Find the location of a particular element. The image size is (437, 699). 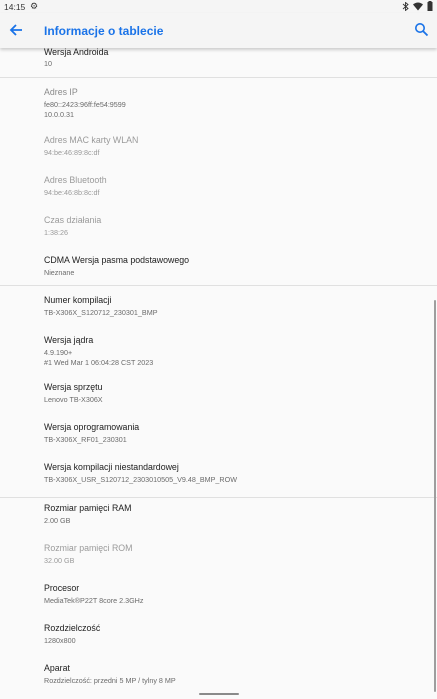

item-summary: fe80::2423:96ff:fe54:9599 is located at coordinates (85, 104).